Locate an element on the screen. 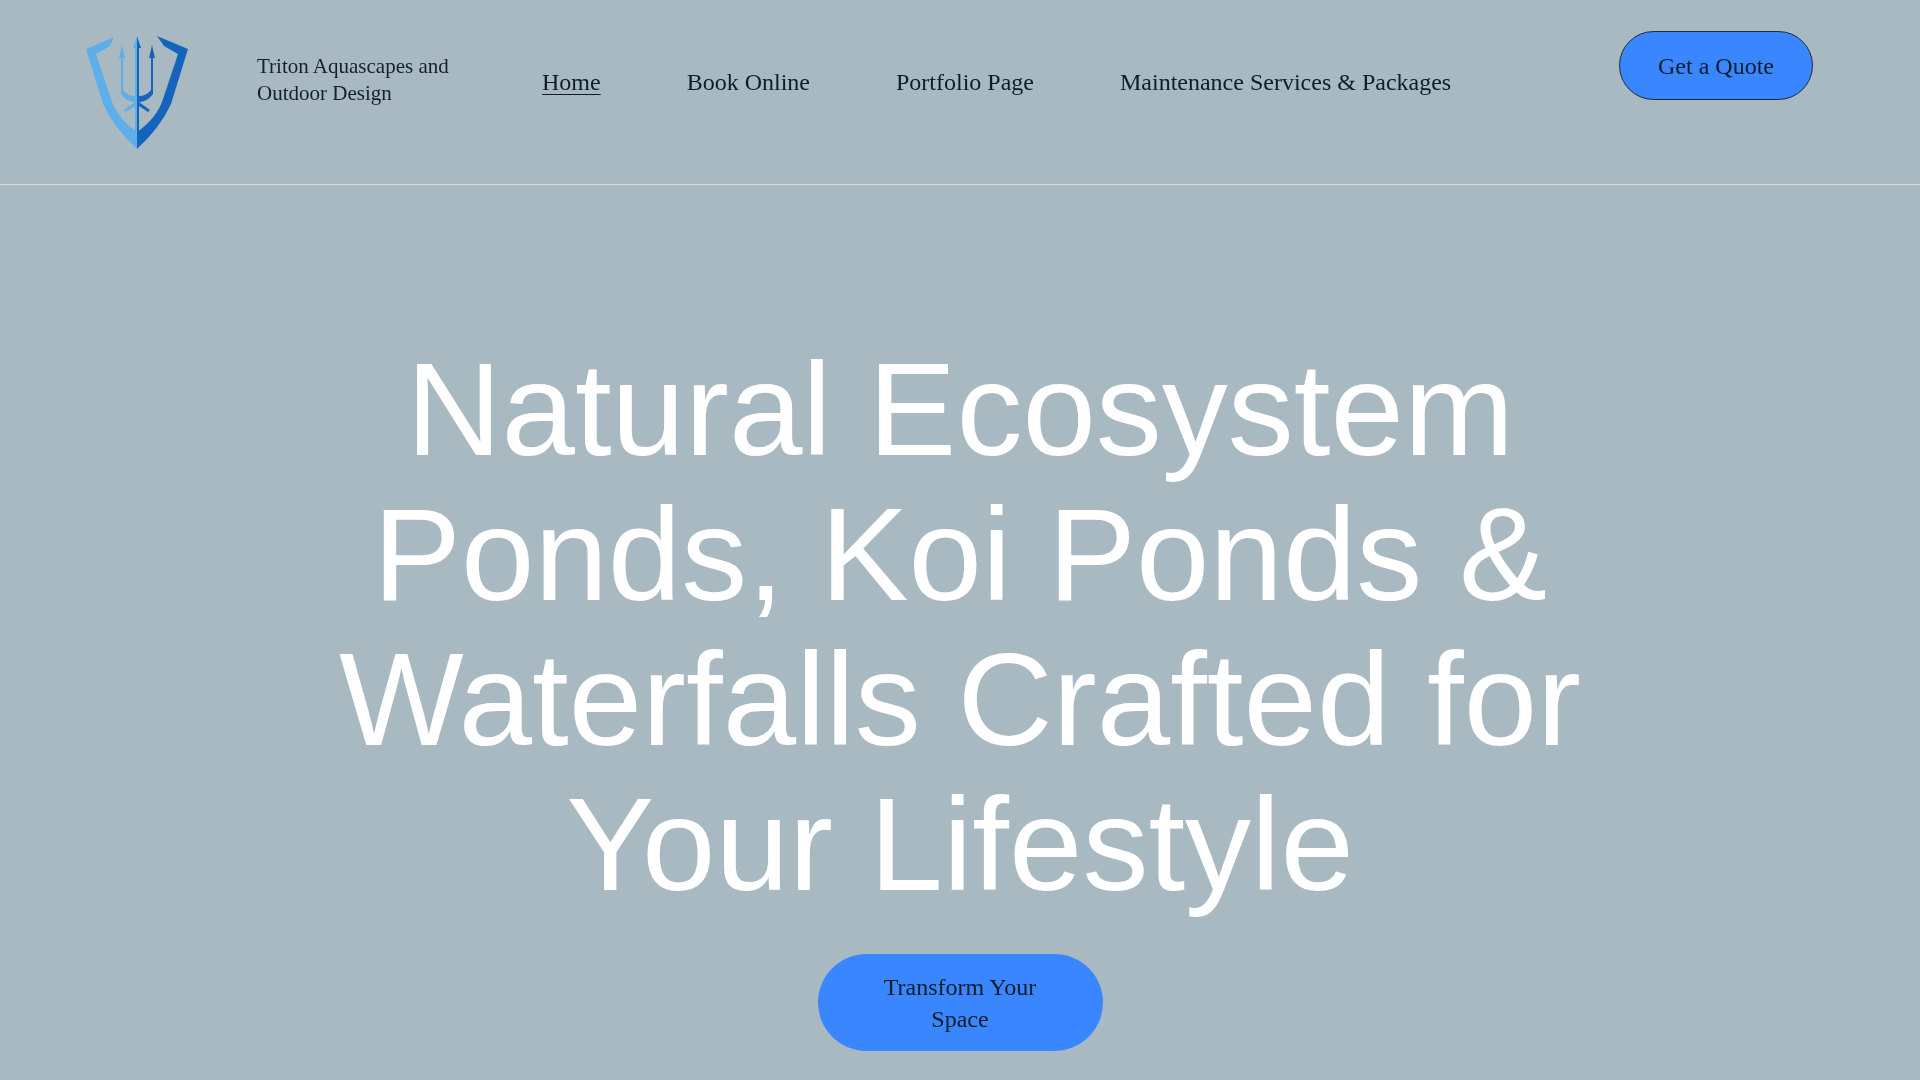 Image resolution: width=1920 pixels, height=1080 pixels. nav-link: Portfolio Page is located at coordinates (965, 82).